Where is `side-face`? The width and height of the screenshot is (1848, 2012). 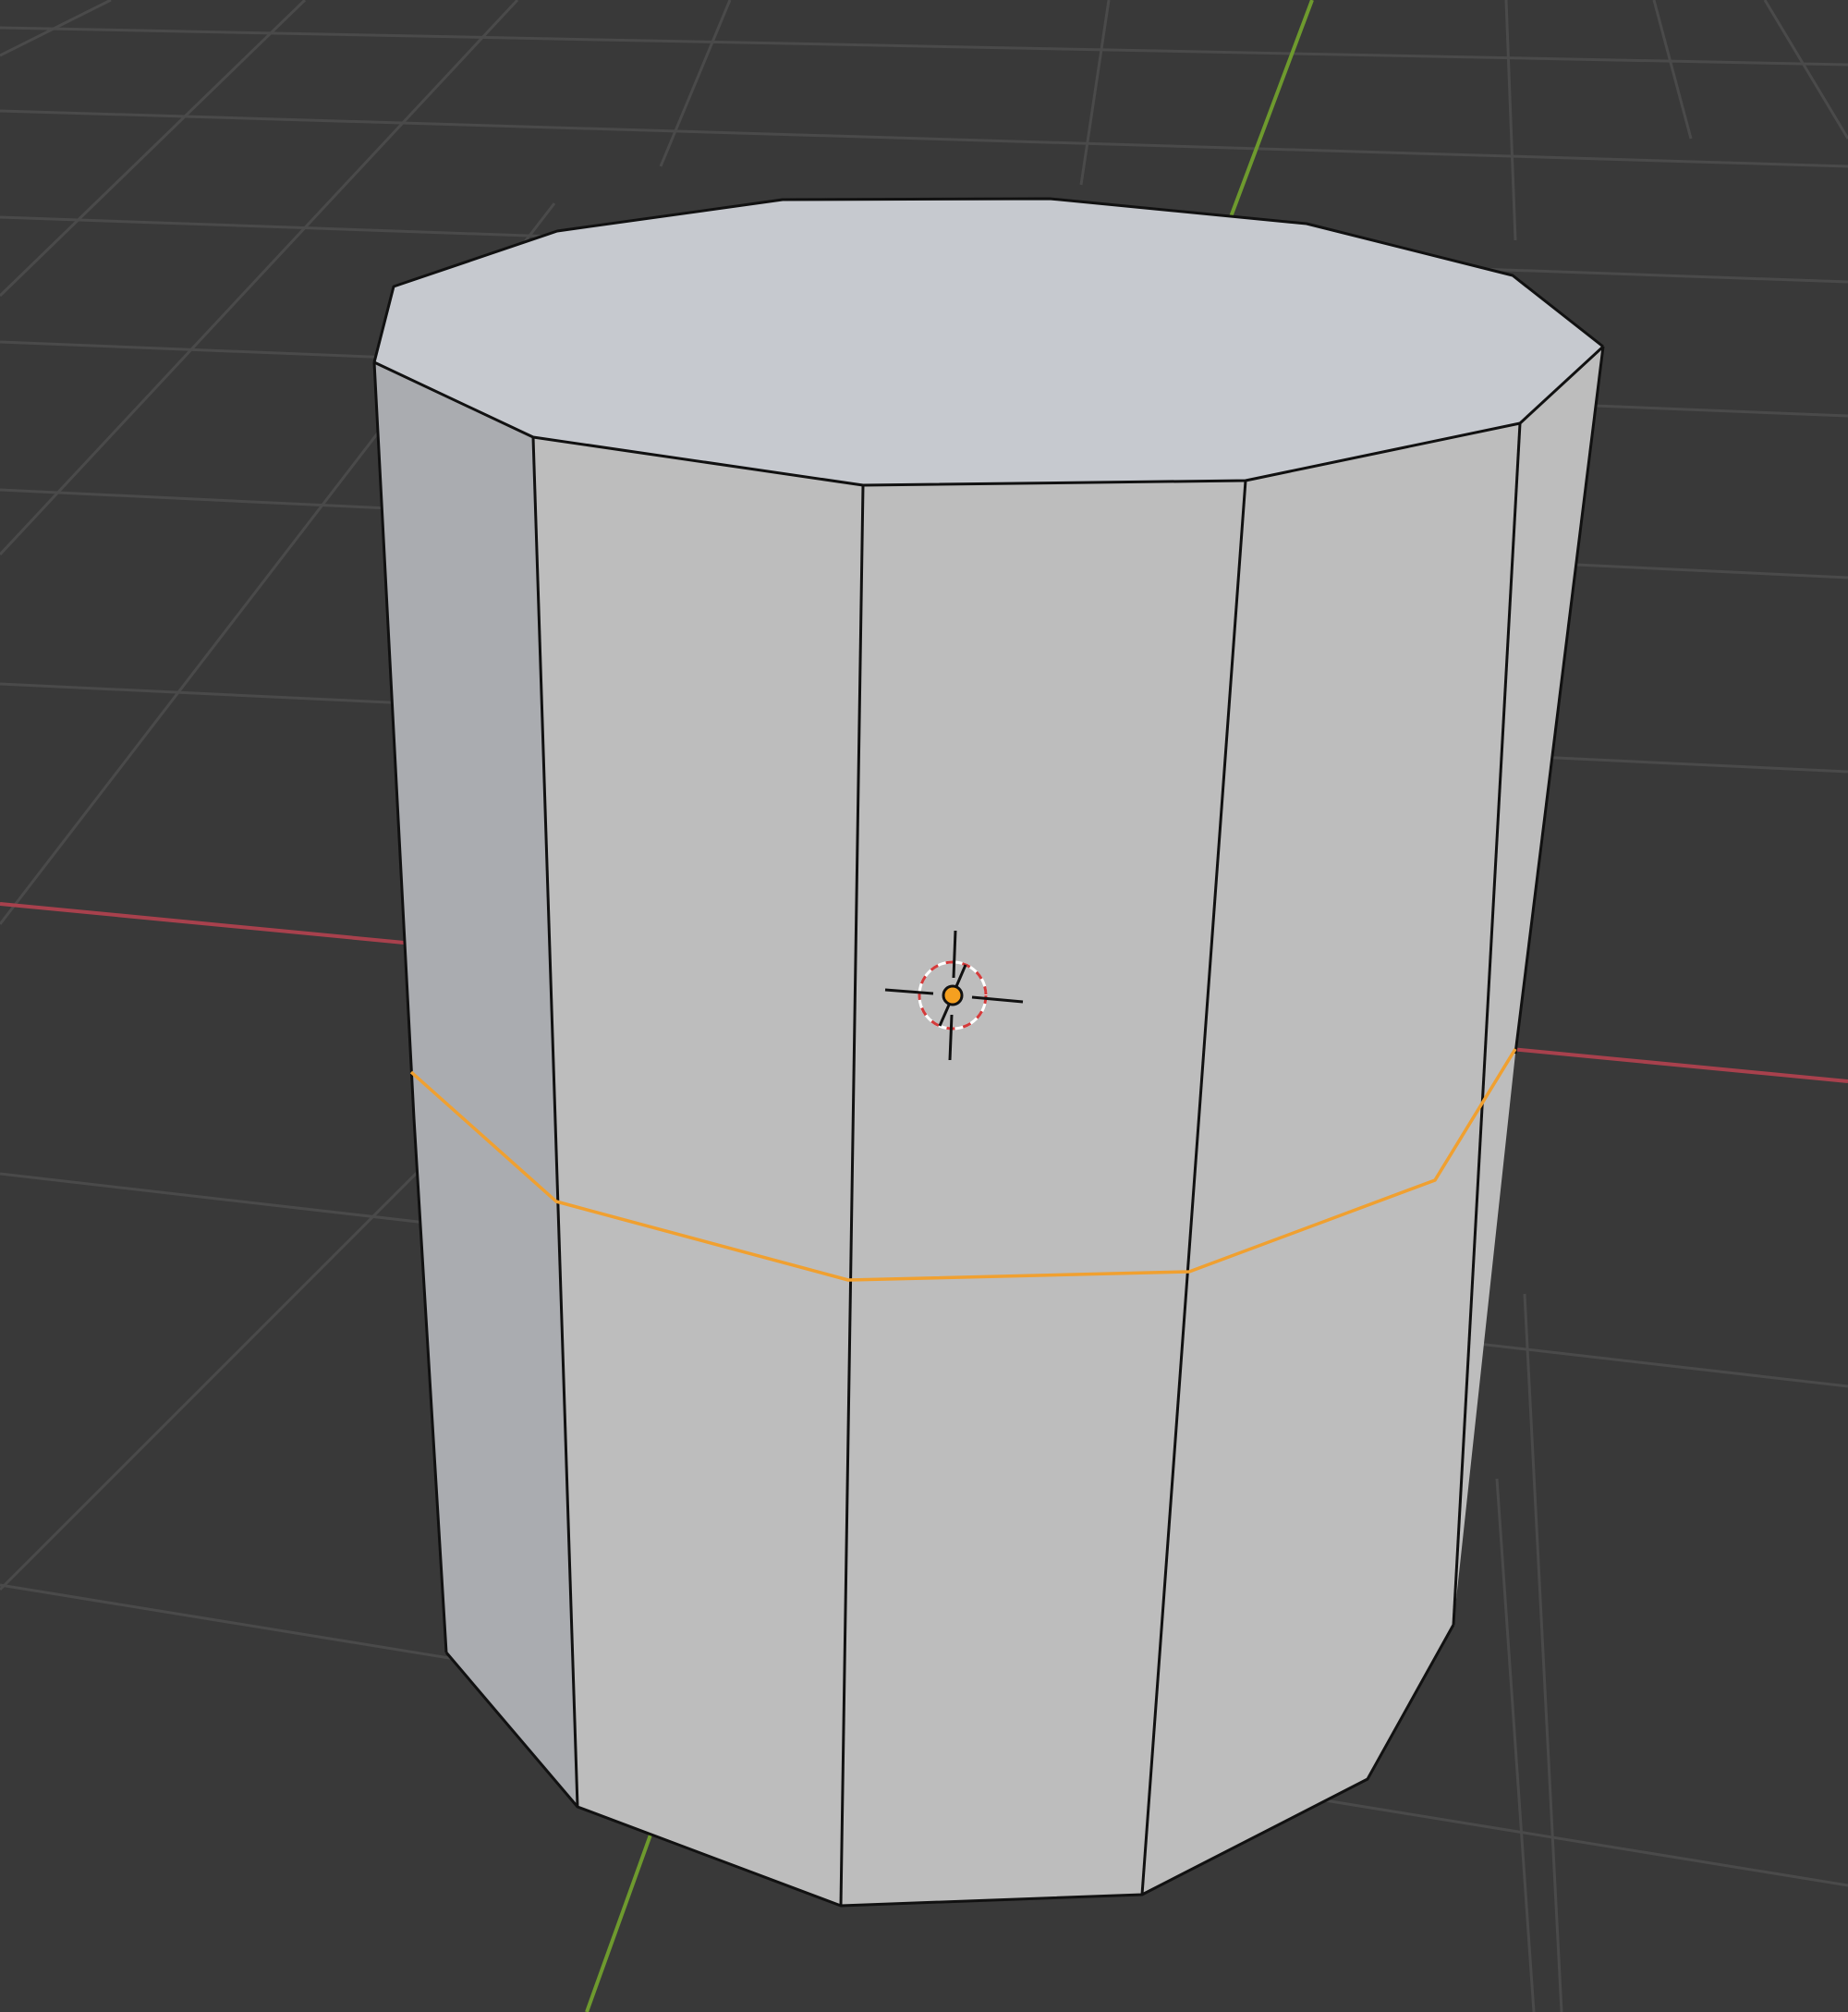 side-face is located at coordinates (698, 1171).